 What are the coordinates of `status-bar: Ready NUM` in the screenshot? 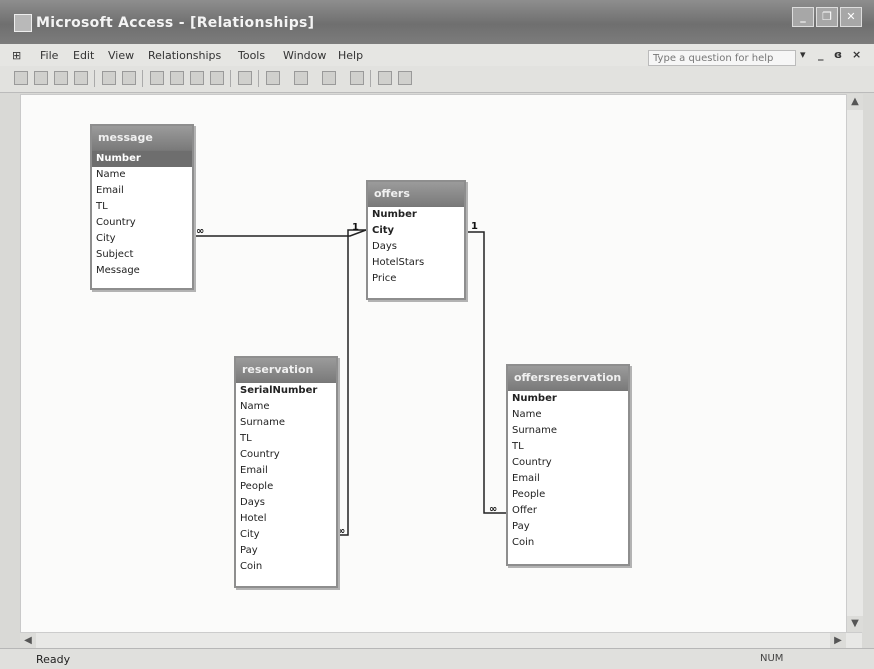 It's located at (437, 658).